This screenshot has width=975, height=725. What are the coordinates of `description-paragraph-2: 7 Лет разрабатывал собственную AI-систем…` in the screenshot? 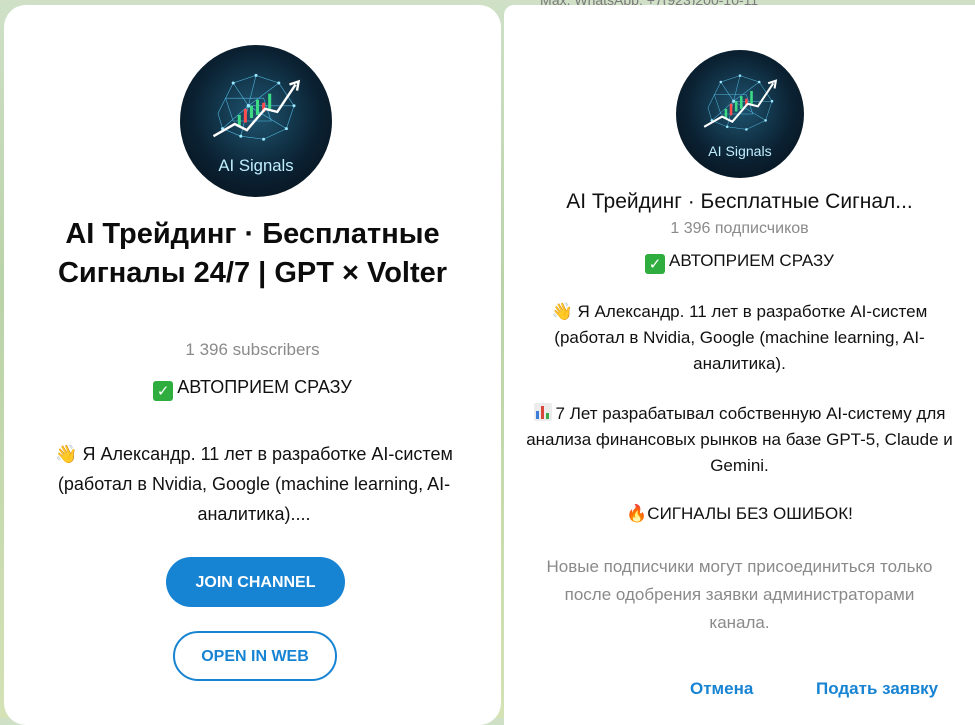 It's located at (739, 440).